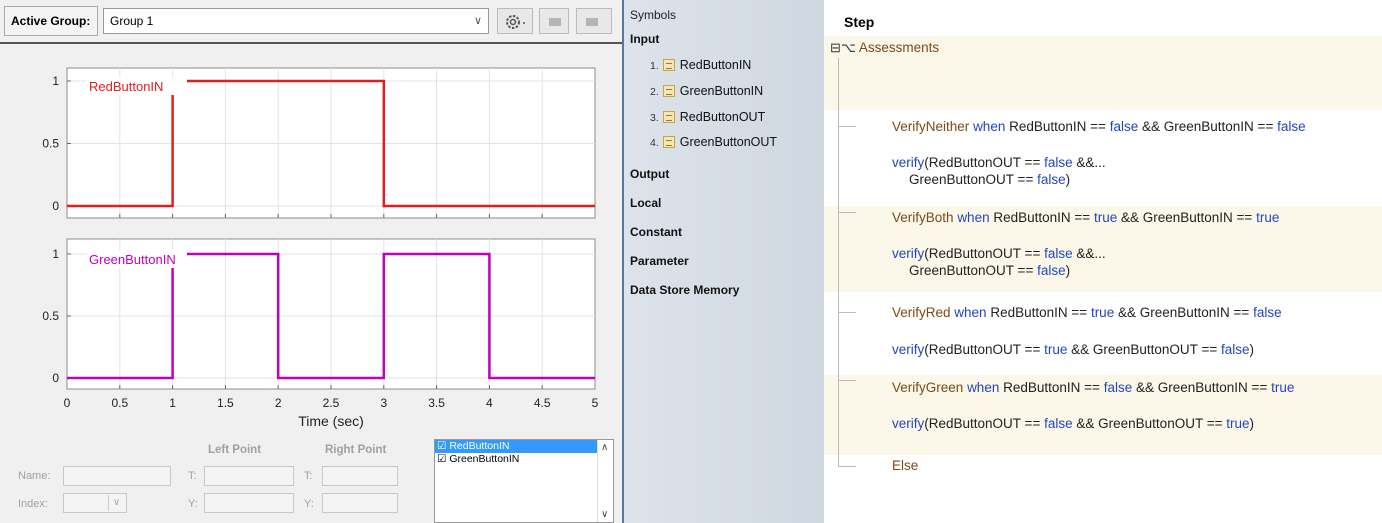 This screenshot has height=523, width=1382. What do you see at coordinates (360, 503) in the screenshot?
I see `right-y-field` at bounding box center [360, 503].